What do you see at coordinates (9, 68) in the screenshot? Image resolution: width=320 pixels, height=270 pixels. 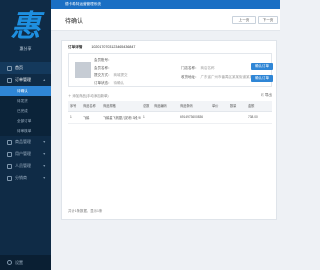 I see `home-icon` at bounding box center [9, 68].